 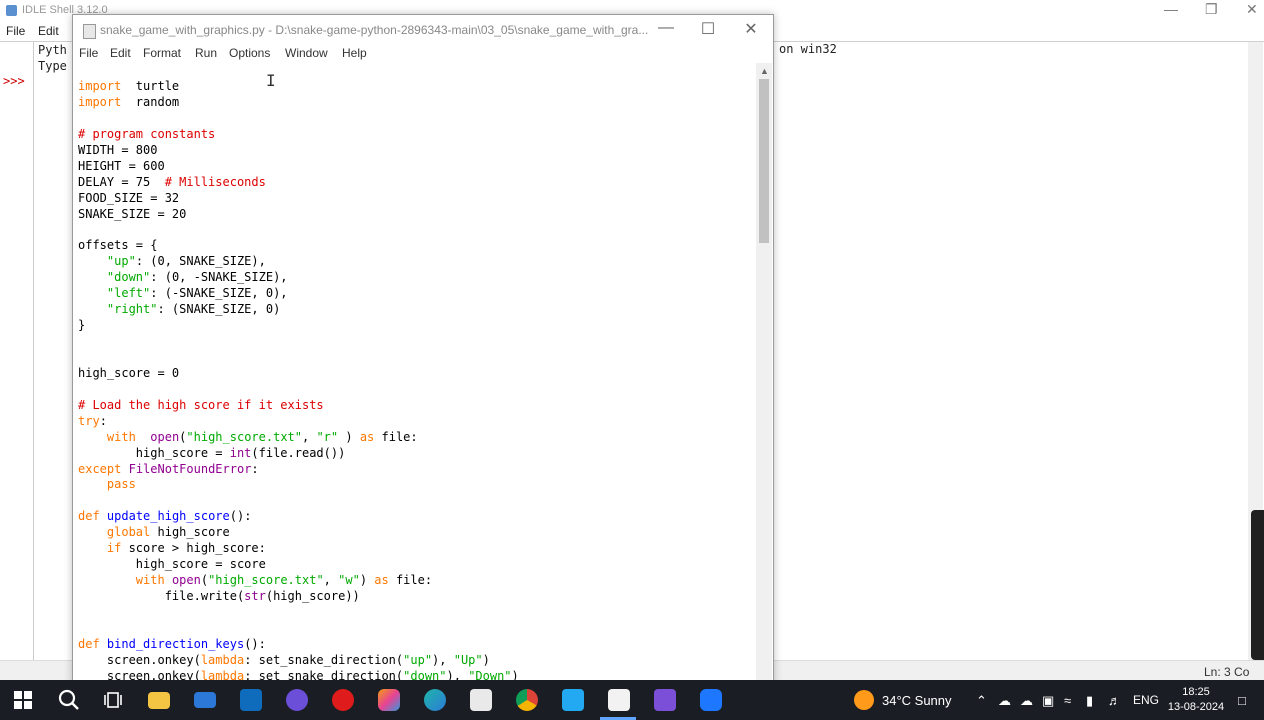 What do you see at coordinates (481, 700) in the screenshot?
I see `taskbar-store` at bounding box center [481, 700].